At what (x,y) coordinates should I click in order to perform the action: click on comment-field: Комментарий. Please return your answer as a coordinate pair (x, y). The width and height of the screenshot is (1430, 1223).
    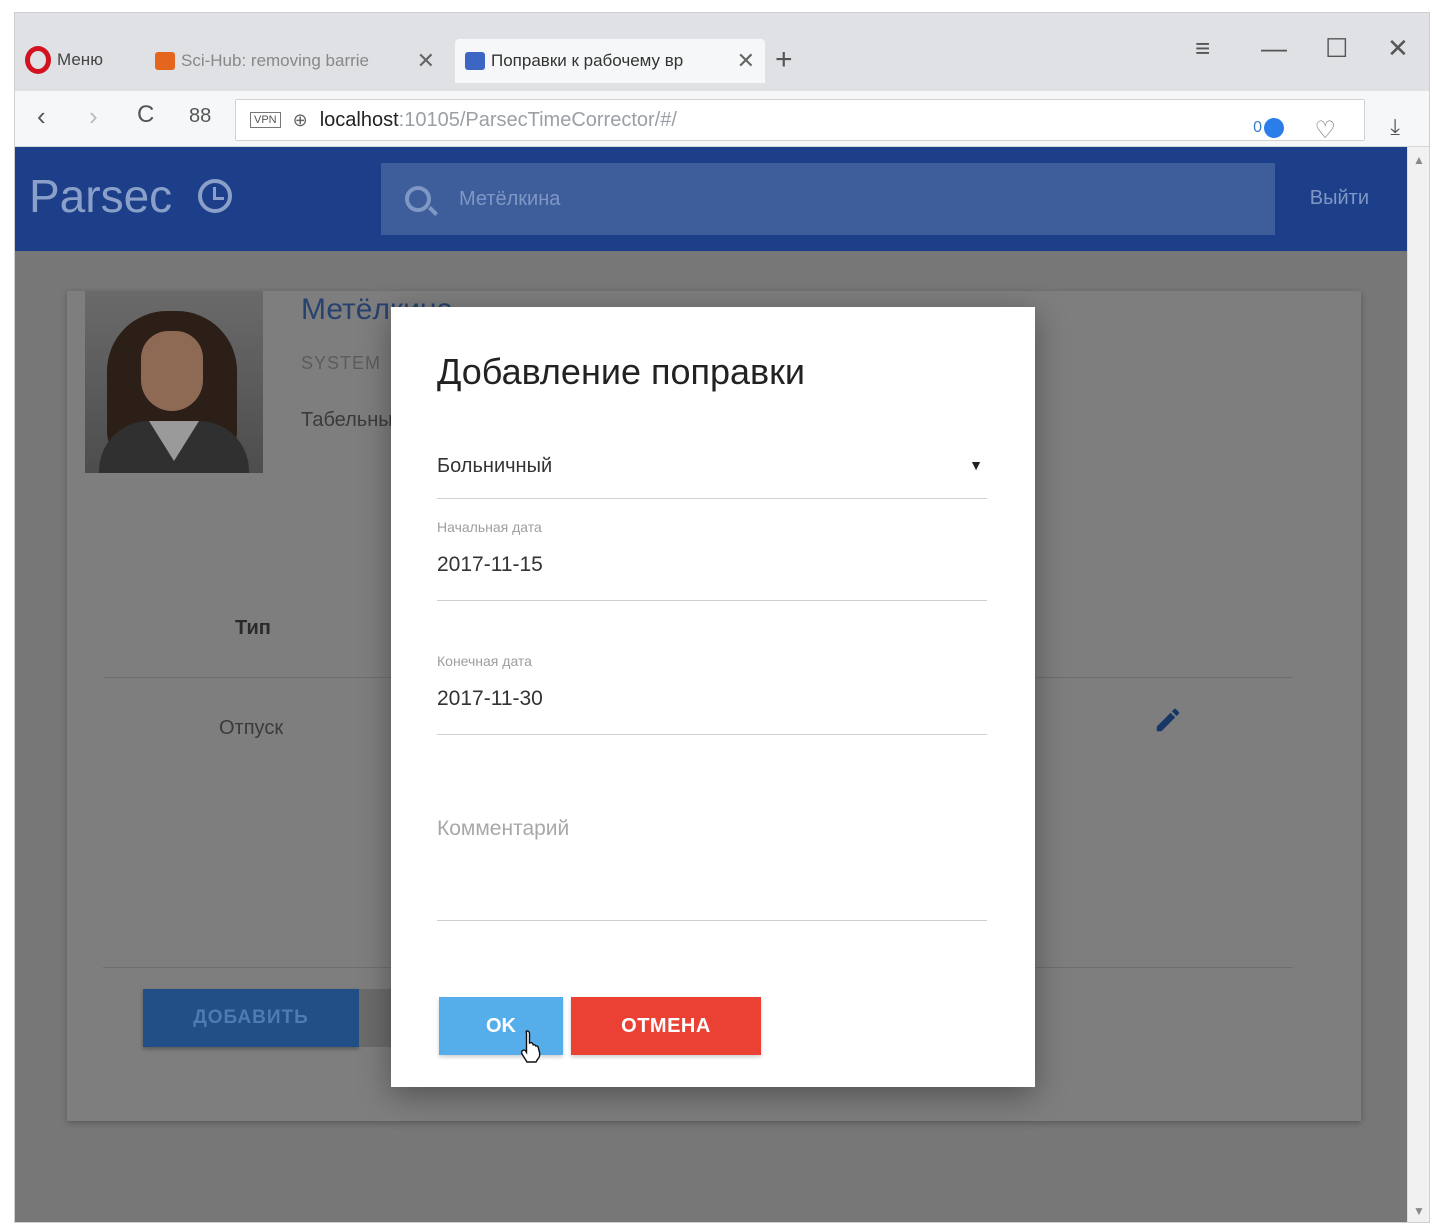
    Looking at the image, I should click on (712, 869).